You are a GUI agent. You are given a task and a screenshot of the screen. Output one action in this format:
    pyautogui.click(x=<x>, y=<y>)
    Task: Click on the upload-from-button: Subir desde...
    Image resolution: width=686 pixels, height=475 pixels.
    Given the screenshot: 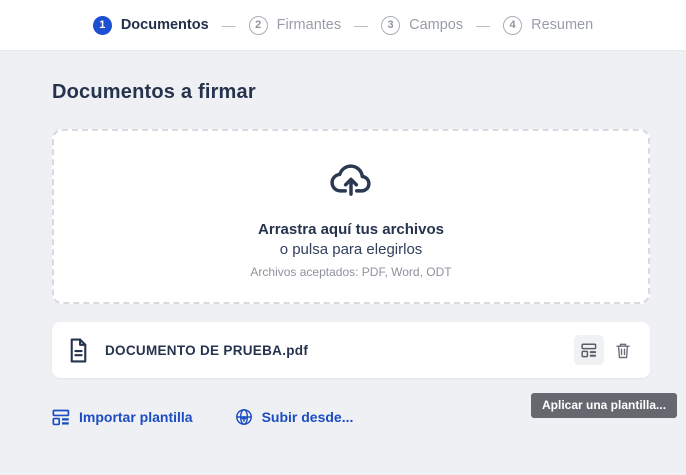 What is the action you would take?
    pyautogui.click(x=294, y=417)
    